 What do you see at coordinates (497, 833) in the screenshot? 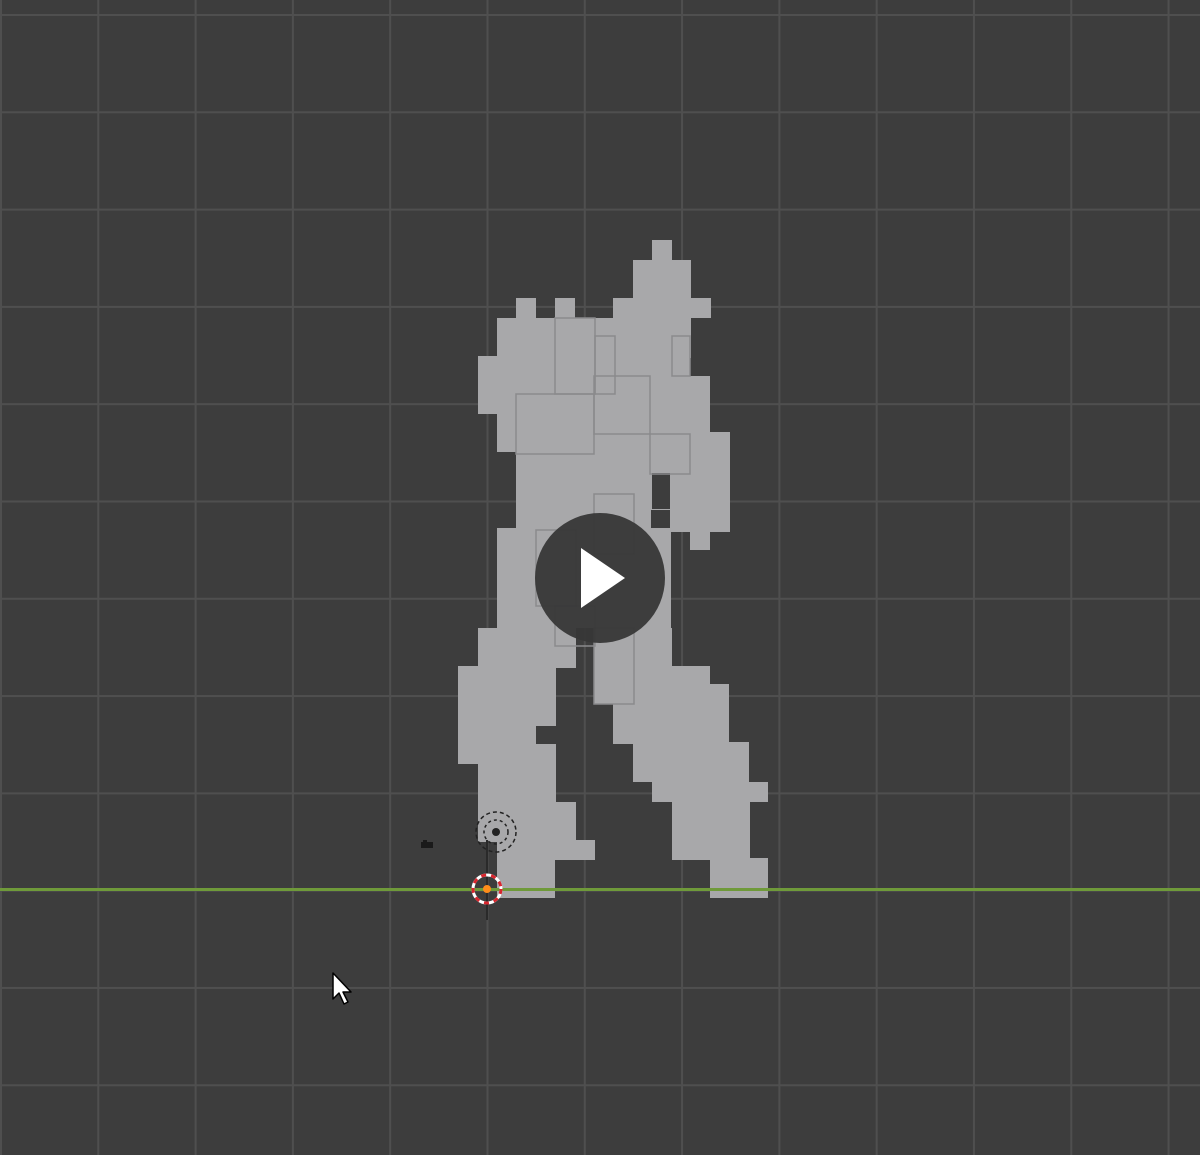
I see `camera-icon` at bounding box center [497, 833].